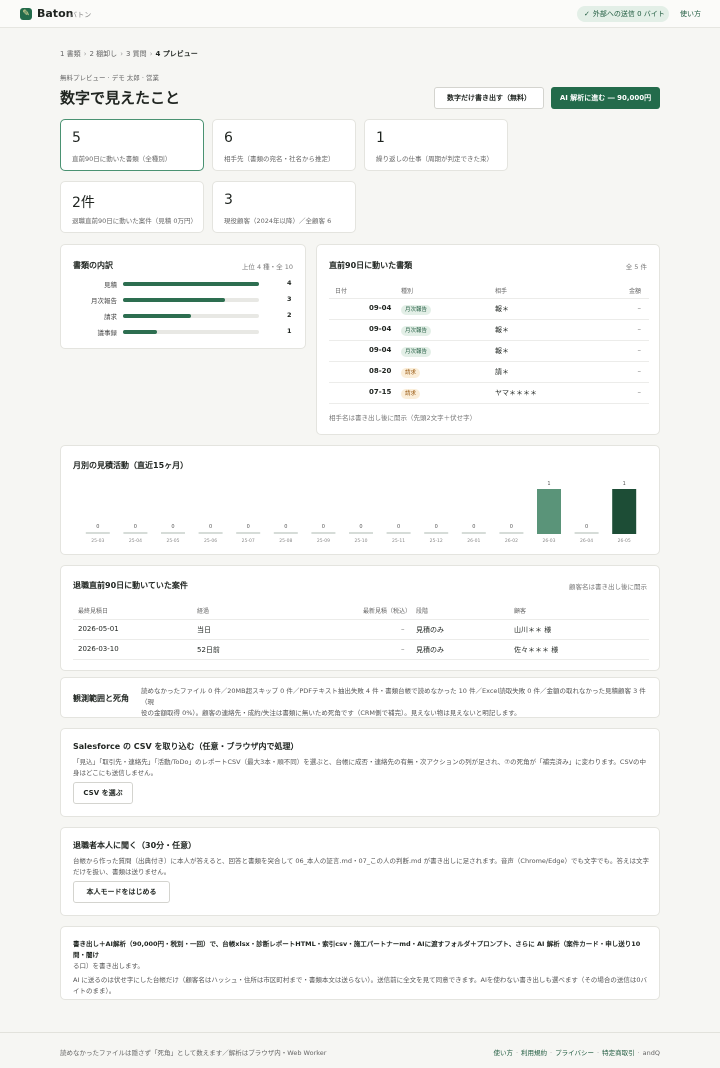 The height and width of the screenshot is (1068, 720). I want to click on chart-tick-label: 25-03, so click(97, 541).